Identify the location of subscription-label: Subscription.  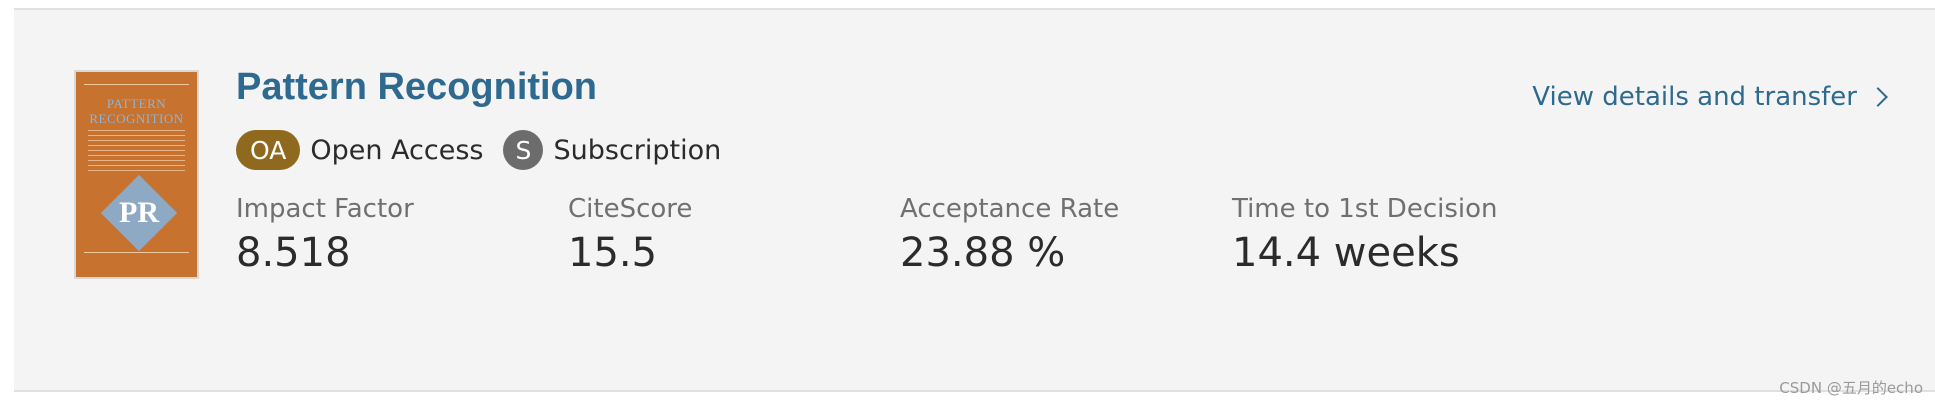
(637, 150).